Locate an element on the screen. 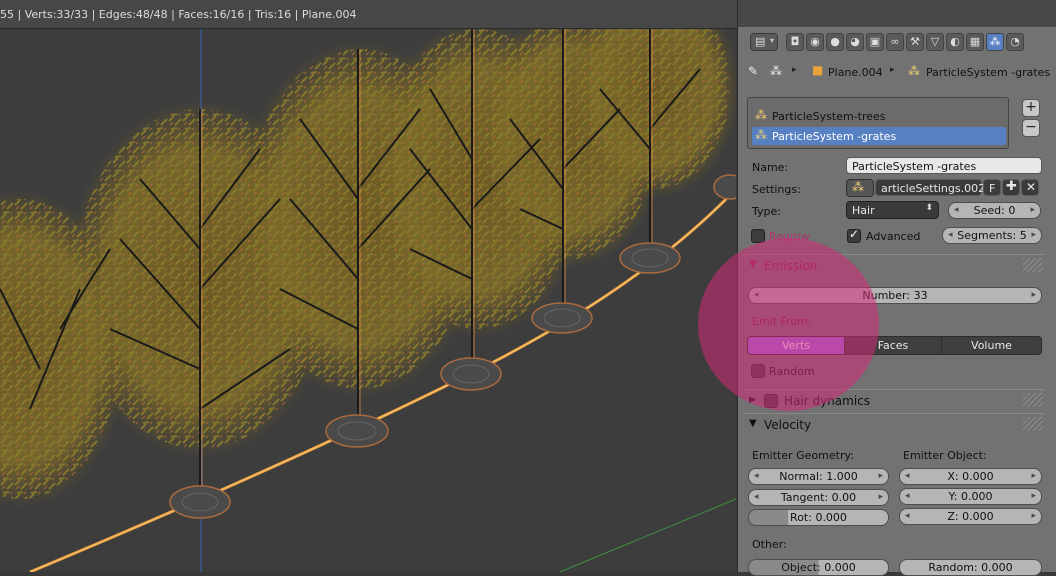 The height and width of the screenshot is (576, 1056). normal-value: Normal: 1.000 is located at coordinates (818, 476).